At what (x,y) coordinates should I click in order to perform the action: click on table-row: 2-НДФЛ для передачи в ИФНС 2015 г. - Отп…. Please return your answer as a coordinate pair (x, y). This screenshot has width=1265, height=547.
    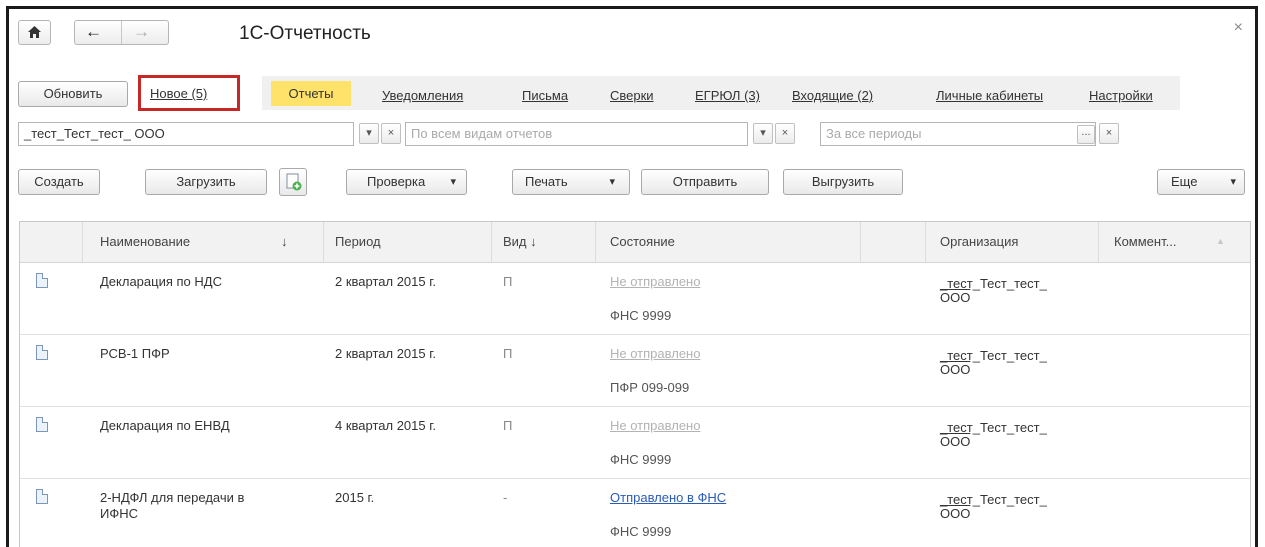
    Looking at the image, I should click on (635, 512).